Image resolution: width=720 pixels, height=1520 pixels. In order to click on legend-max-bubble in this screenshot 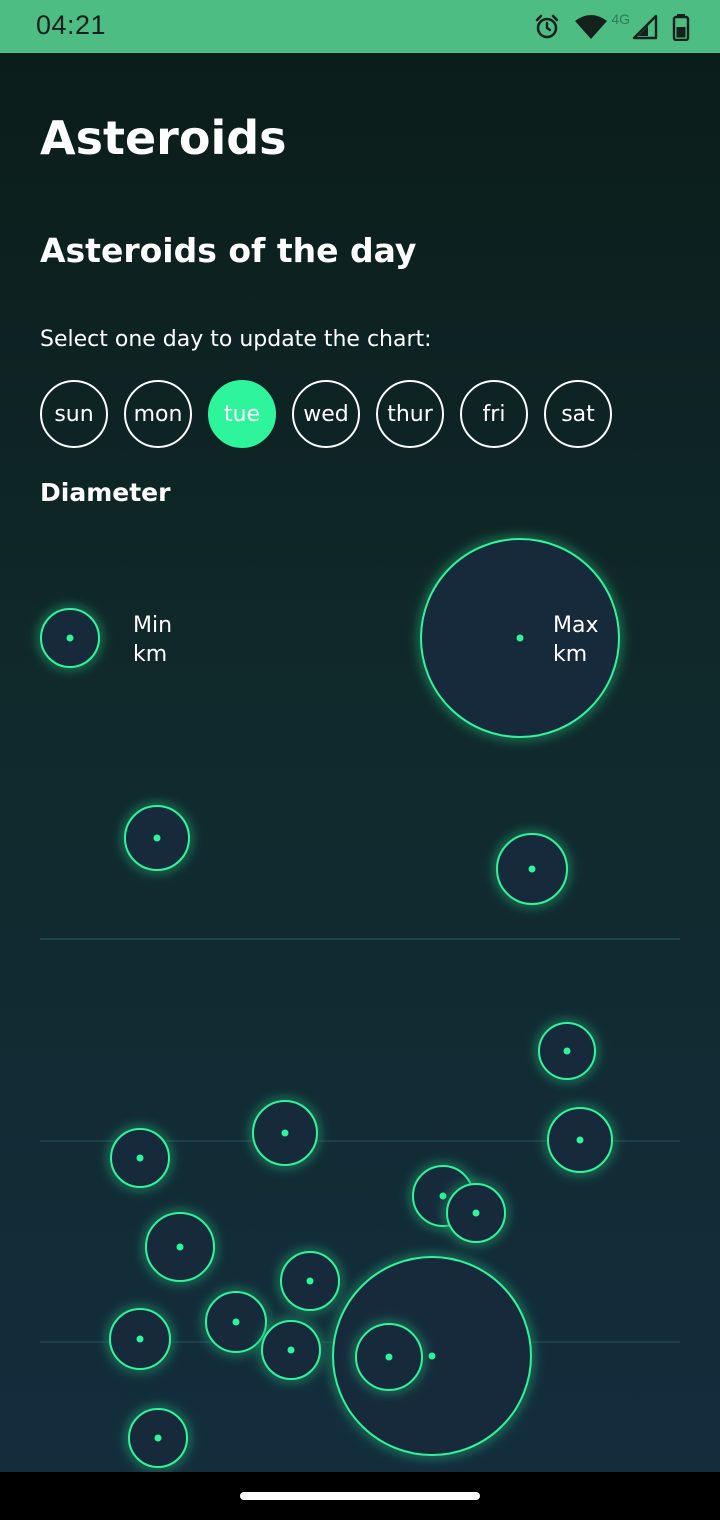, I will do `click(520, 638)`.